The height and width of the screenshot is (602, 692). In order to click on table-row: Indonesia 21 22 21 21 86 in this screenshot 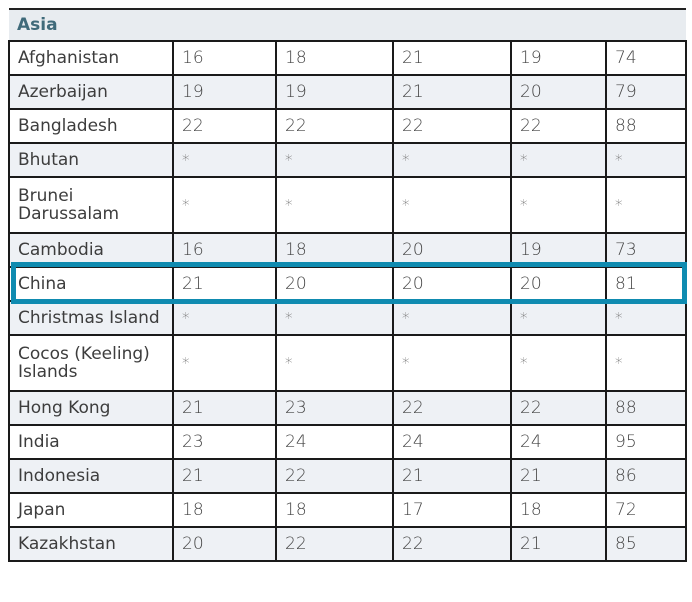, I will do `click(348, 476)`.